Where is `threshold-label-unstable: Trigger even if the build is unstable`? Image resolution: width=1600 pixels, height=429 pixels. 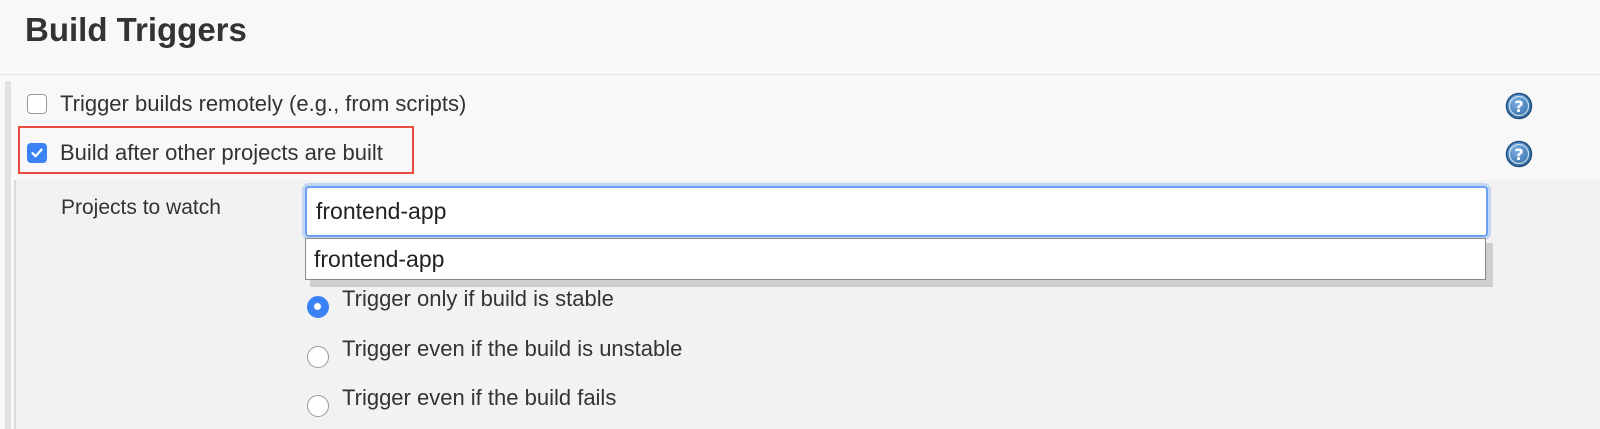
threshold-label-unstable: Trigger even if the build is unstable is located at coordinates (512, 348).